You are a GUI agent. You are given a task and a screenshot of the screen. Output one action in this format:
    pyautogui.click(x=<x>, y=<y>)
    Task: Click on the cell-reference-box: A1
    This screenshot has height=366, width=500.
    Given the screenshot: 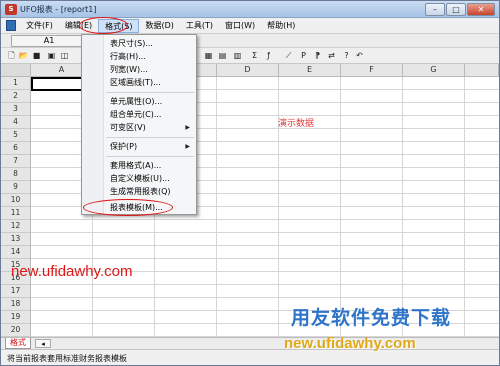 What is the action you would take?
    pyautogui.click(x=49, y=41)
    